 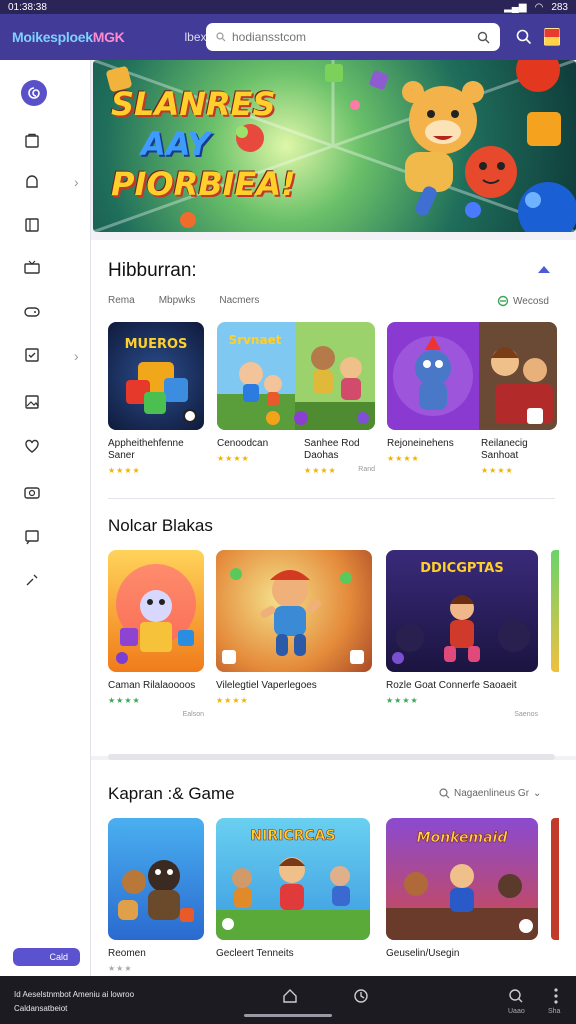 What do you see at coordinates (290, 996) in the screenshot?
I see `home-nav-icon` at bounding box center [290, 996].